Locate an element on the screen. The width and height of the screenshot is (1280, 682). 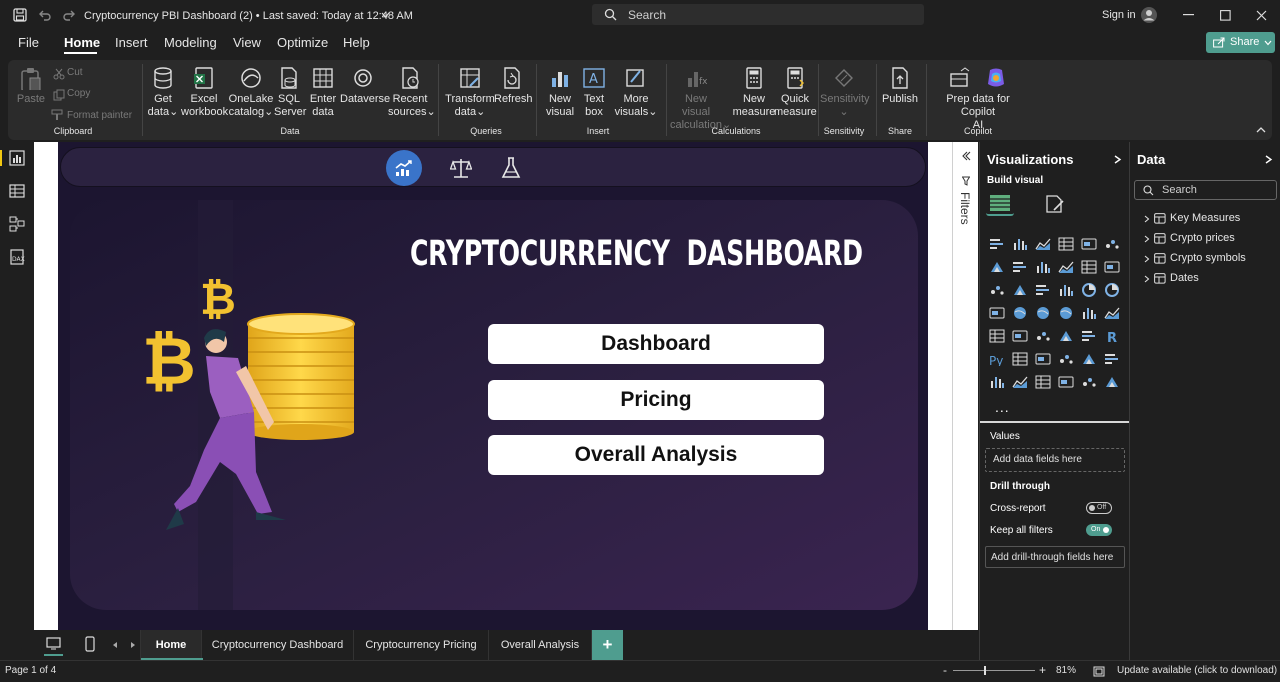
data-search-input: Search is located at coordinates (1205, 190).